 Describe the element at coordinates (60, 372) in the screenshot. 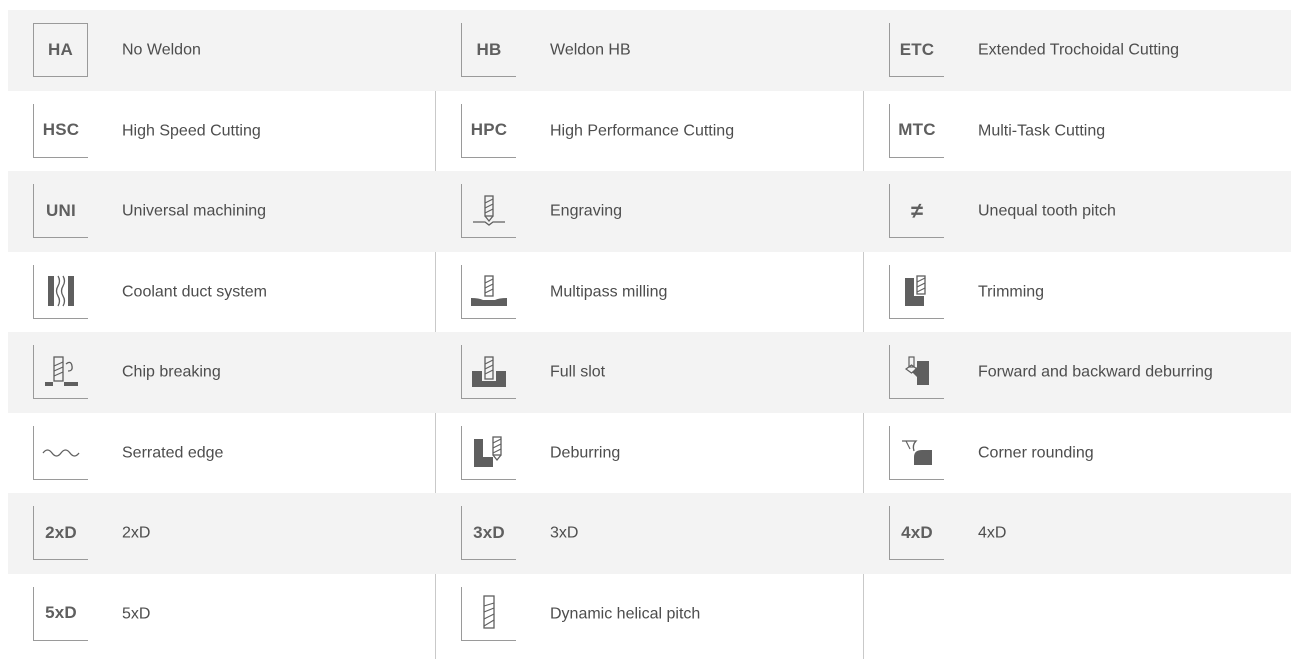

I see `chip-breaking-icon` at that location.